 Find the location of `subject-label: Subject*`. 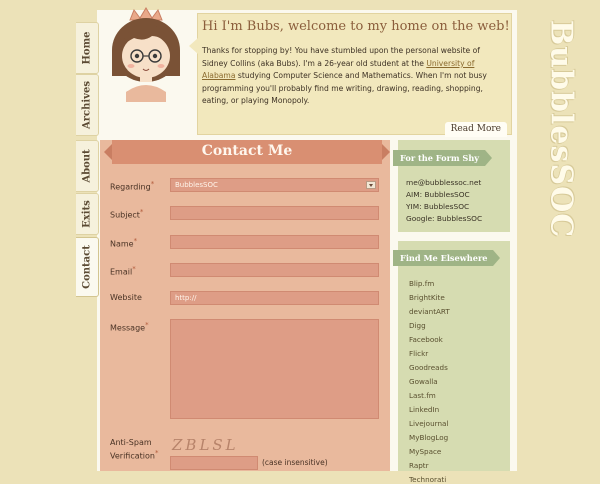

subject-label: Subject* is located at coordinates (126, 214).